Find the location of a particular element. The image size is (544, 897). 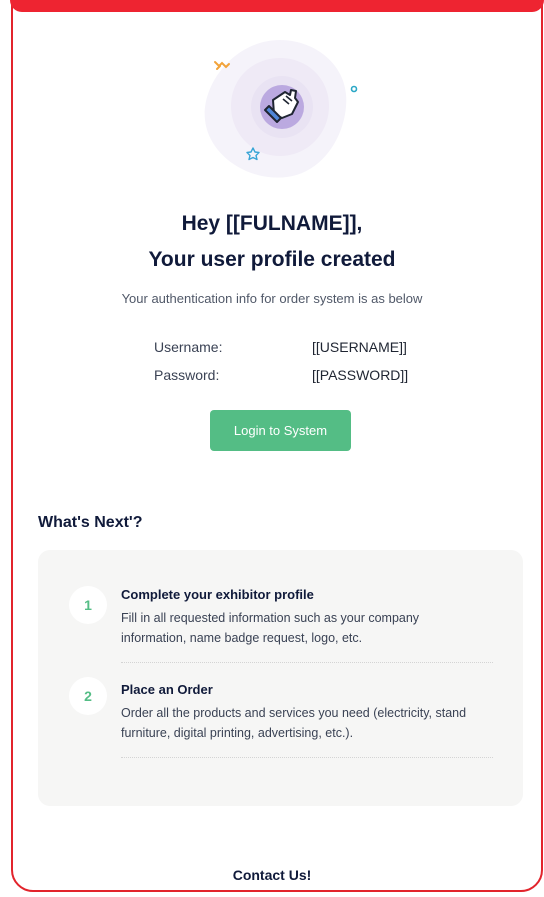

password-value: [[PASSWORD]] is located at coordinates (360, 375).